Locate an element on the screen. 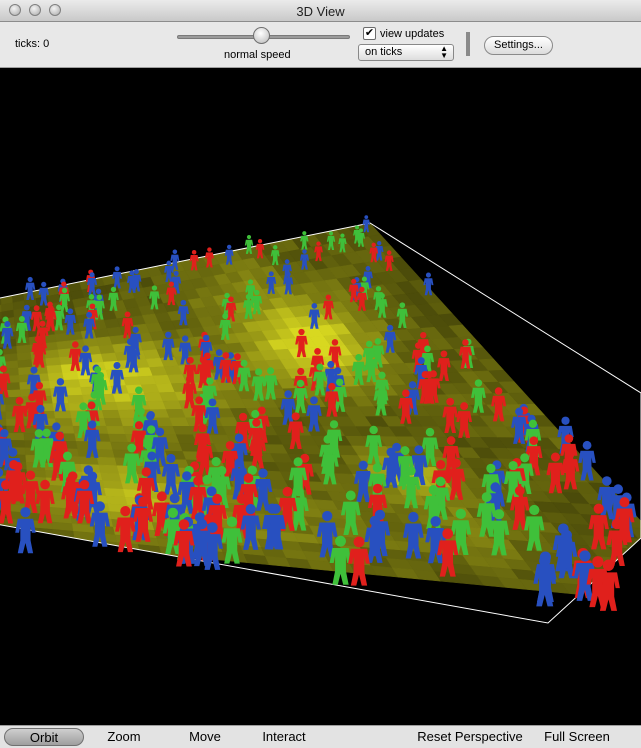 The width and height of the screenshot is (641, 748). zoom-button: Zoom is located at coordinates (124, 737).